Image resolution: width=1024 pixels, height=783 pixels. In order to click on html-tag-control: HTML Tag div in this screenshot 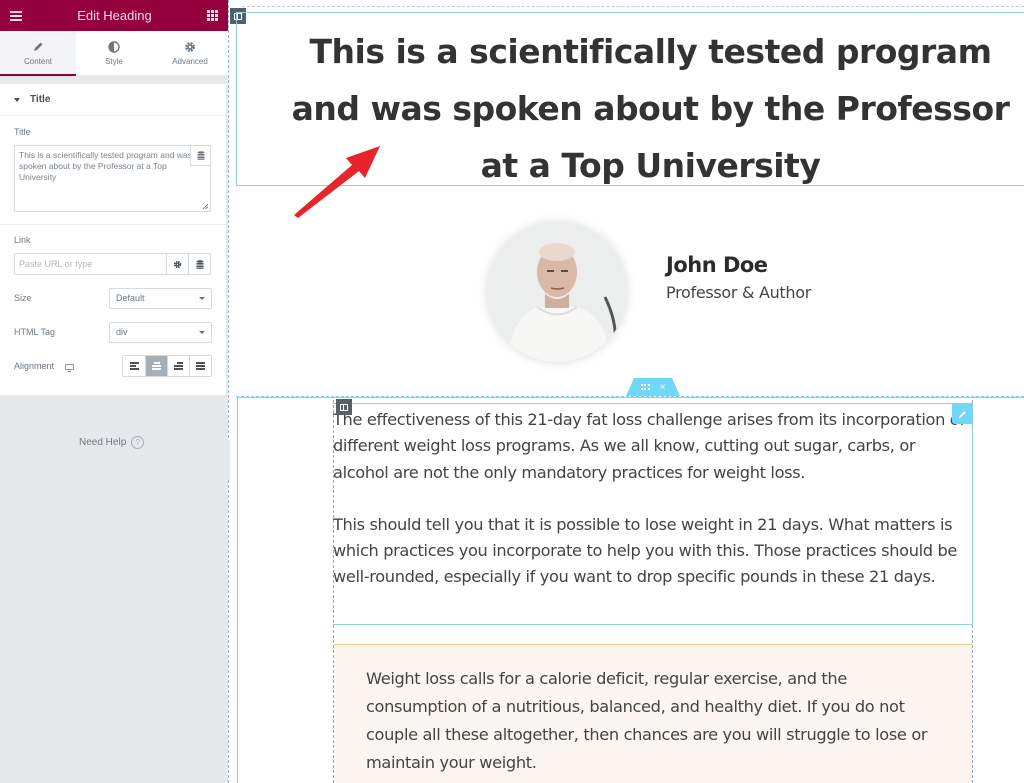, I will do `click(113, 332)`.